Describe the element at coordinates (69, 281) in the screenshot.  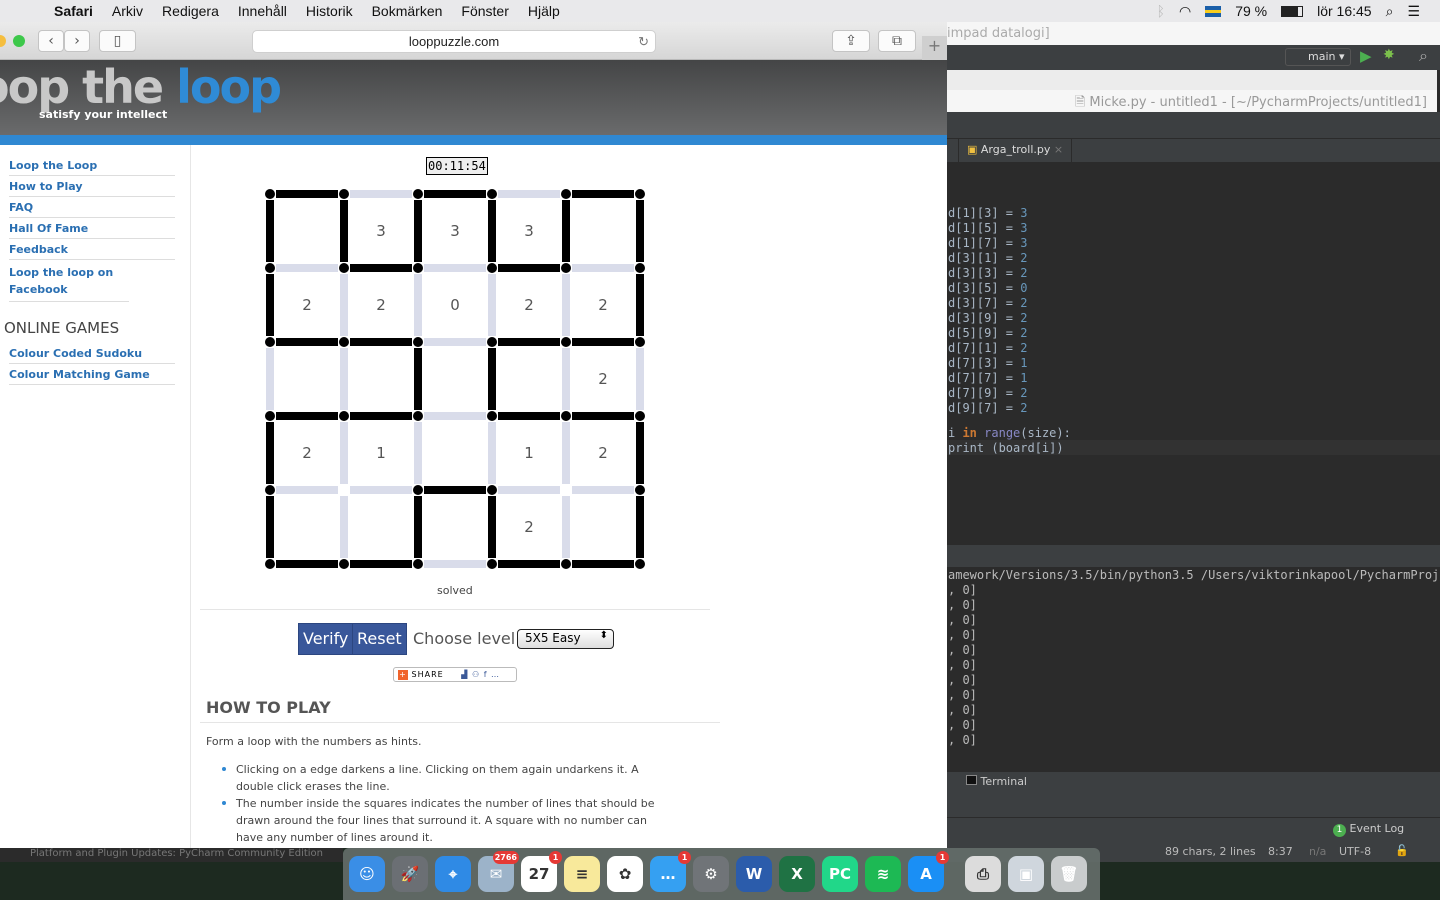
I see `nav-facebook: Loop the loop on Facebook` at that location.